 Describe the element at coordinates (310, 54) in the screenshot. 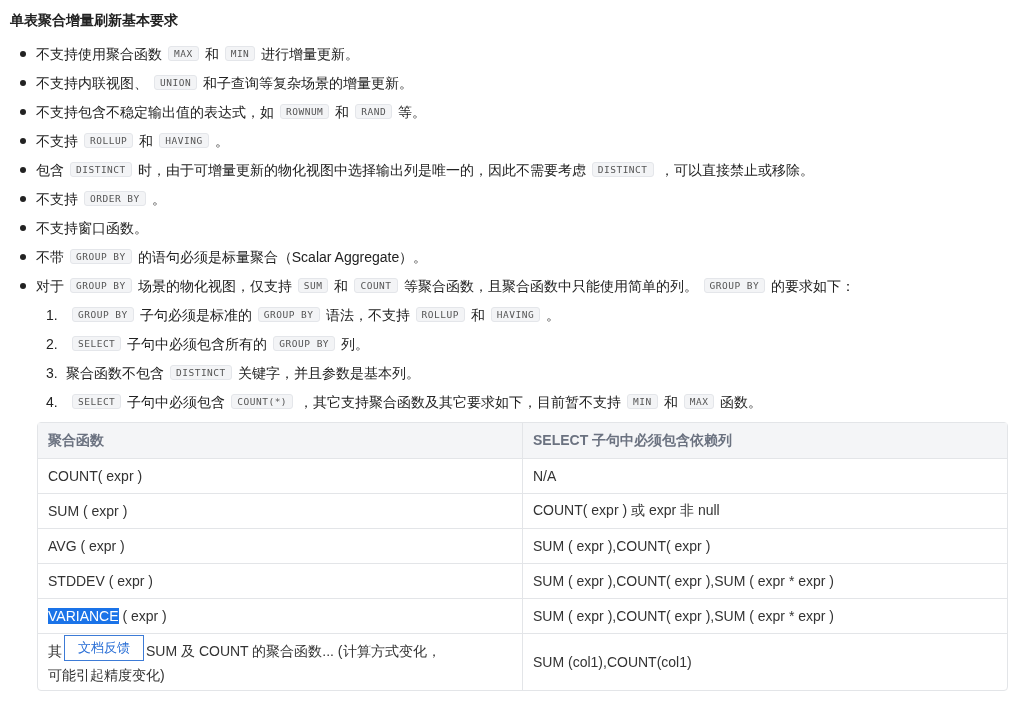

I see `list-text: 进行增量更新。` at that location.